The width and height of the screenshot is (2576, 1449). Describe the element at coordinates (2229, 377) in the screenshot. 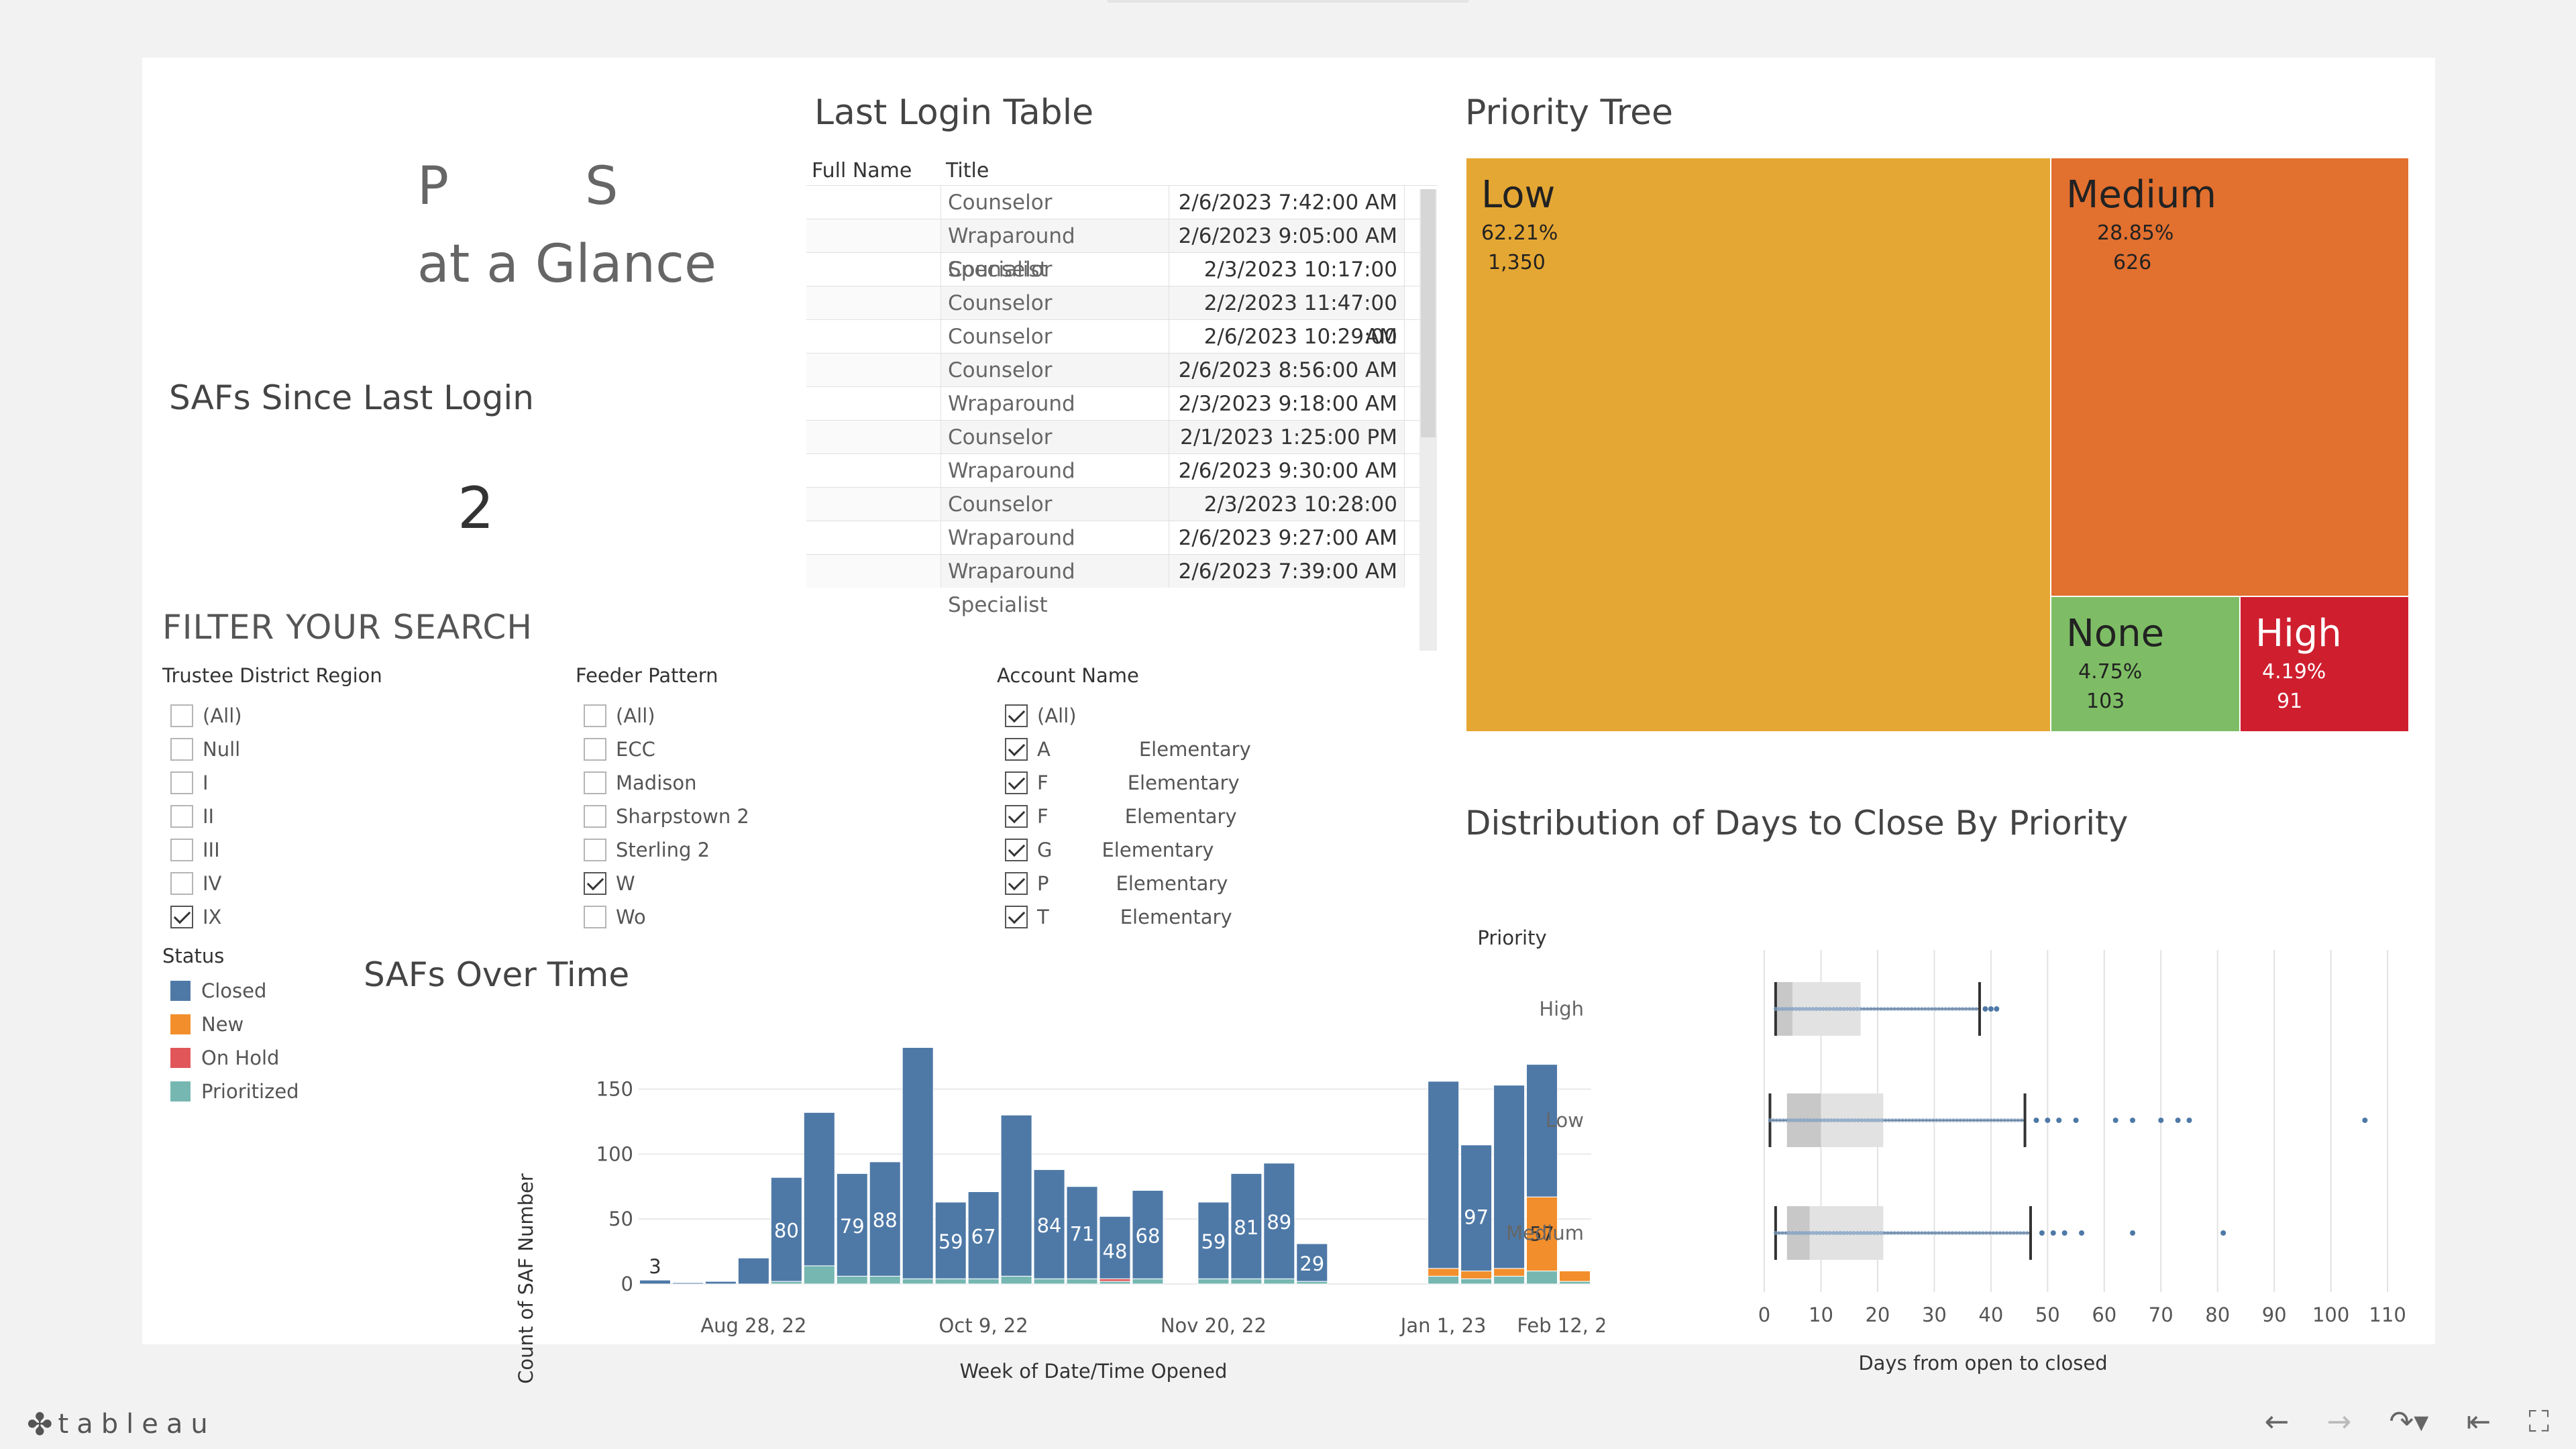

I see `tile-medium: Medium 28.85% 626` at that location.